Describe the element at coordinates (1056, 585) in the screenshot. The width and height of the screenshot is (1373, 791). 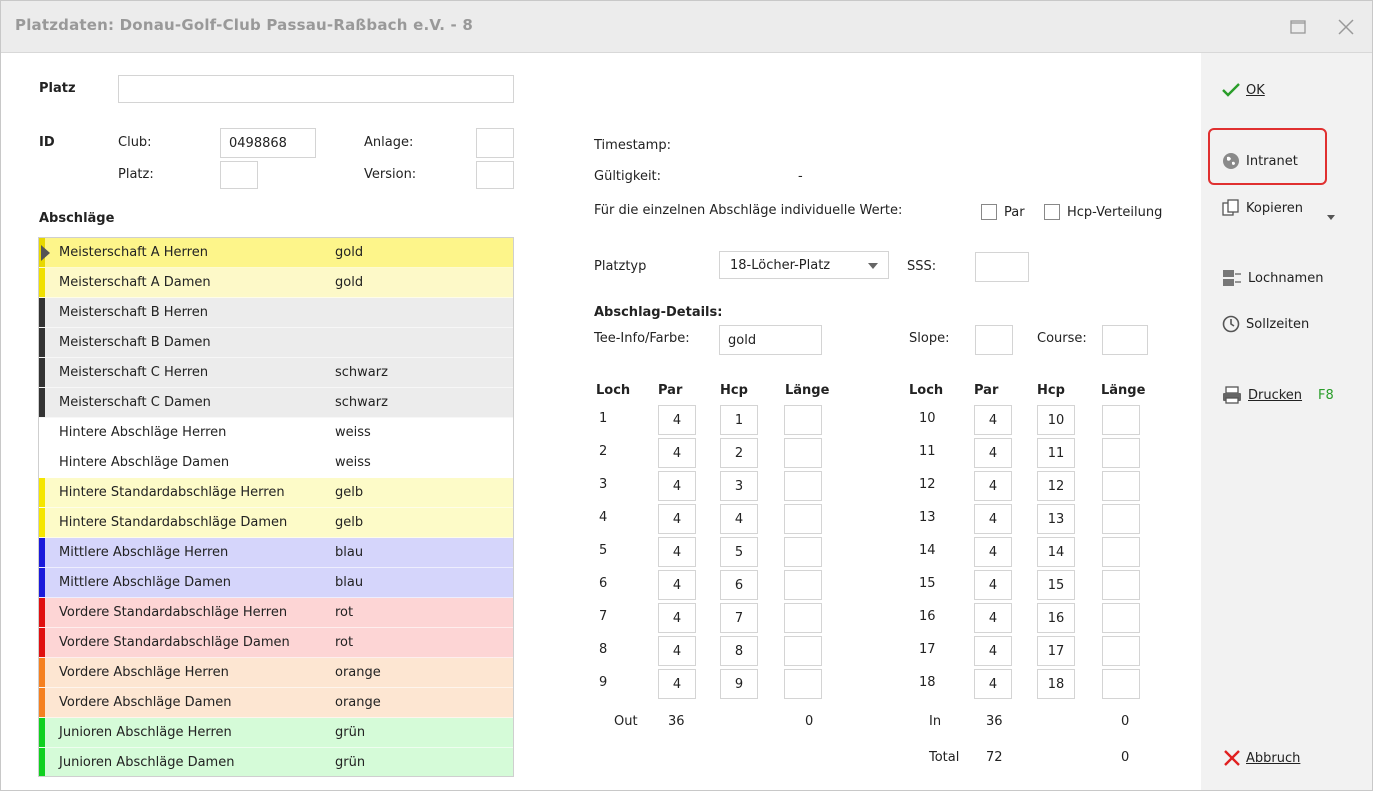
I see `hcp-input: 15` at that location.